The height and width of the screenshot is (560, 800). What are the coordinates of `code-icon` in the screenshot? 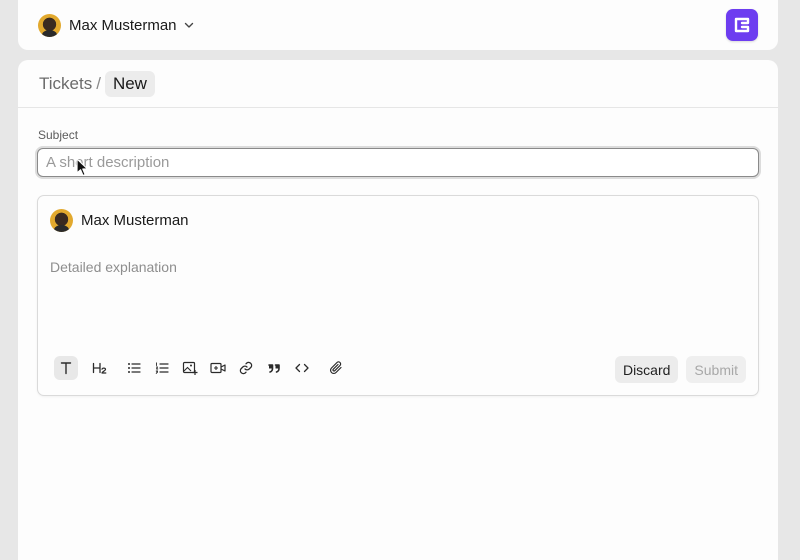 It's located at (302, 368).